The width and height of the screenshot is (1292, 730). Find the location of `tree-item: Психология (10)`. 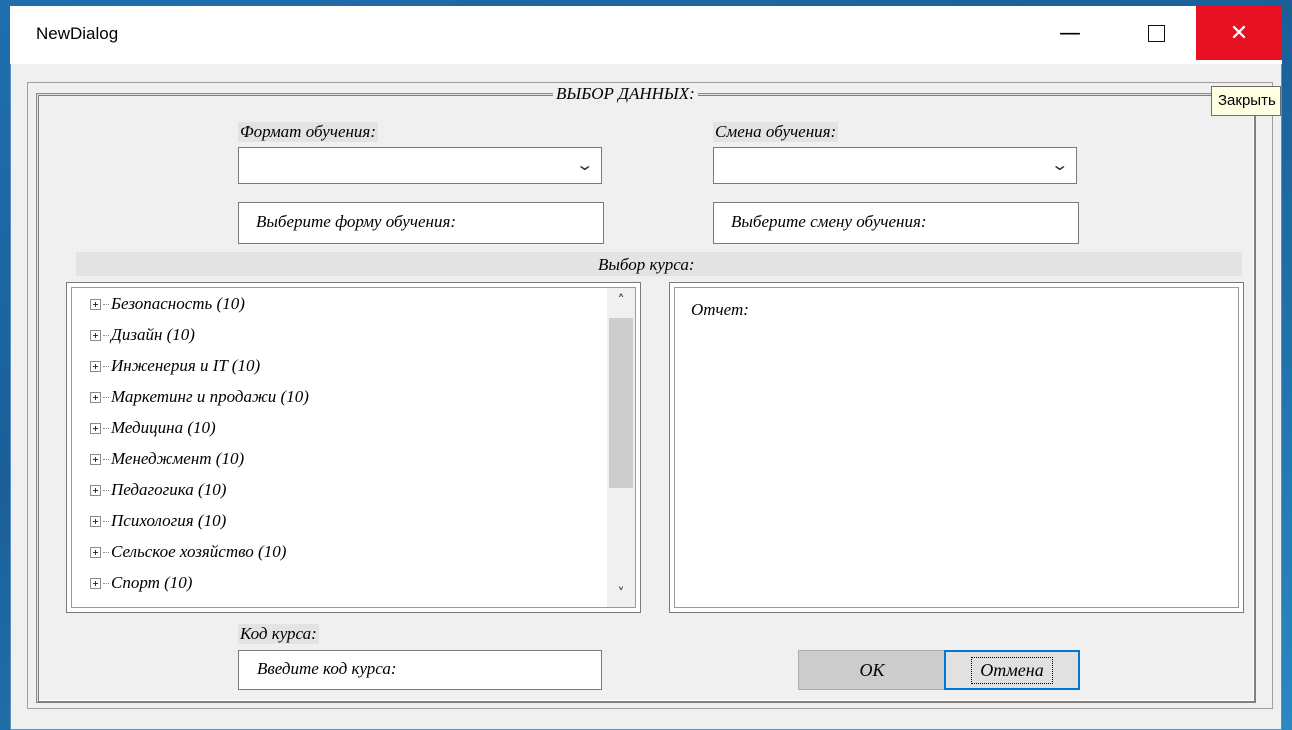

tree-item: Психология (10) is located at coordinates (158, 521).